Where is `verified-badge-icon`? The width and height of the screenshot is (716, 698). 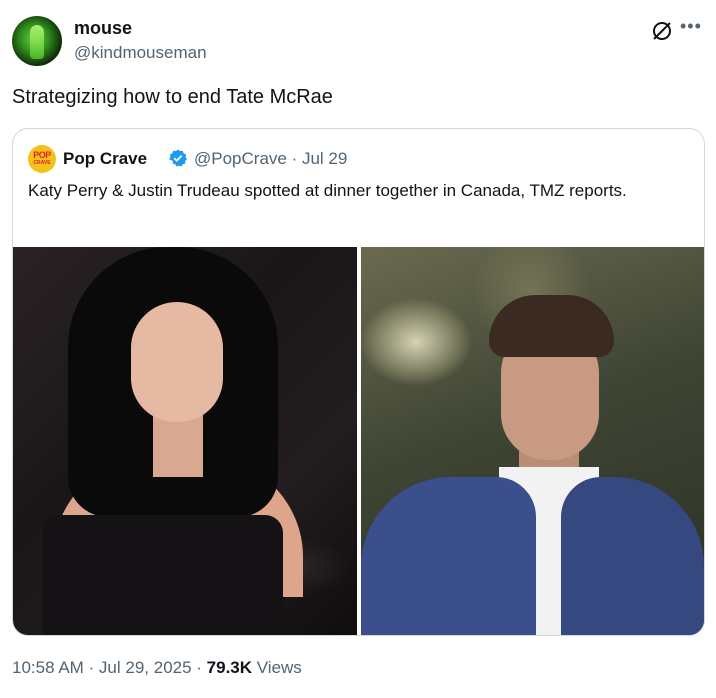
verified-badge-icon is located at coordinates (178, 158).